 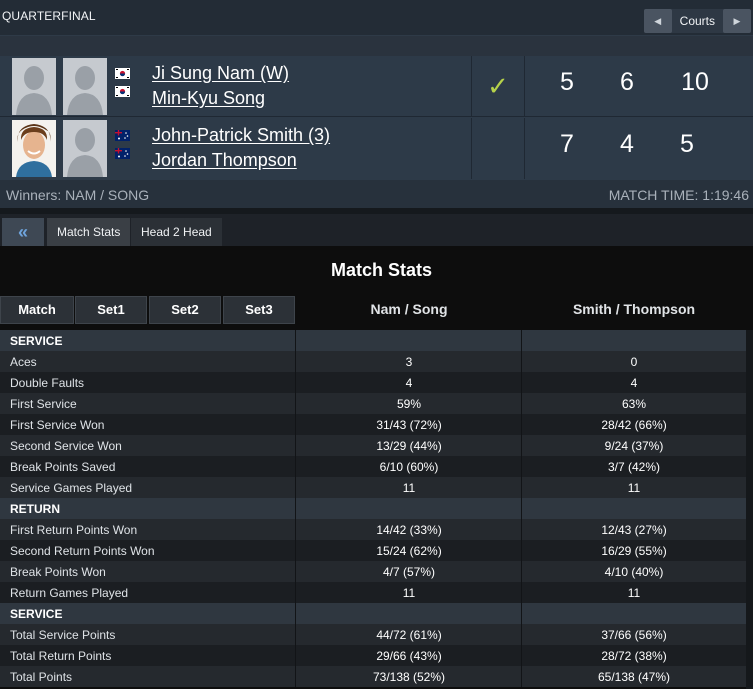 What do you see at coordinates (409, 635) in the screenshot?
I see `stat-value-team1: 44/72 (61%)` at bounding box center [409, 635].